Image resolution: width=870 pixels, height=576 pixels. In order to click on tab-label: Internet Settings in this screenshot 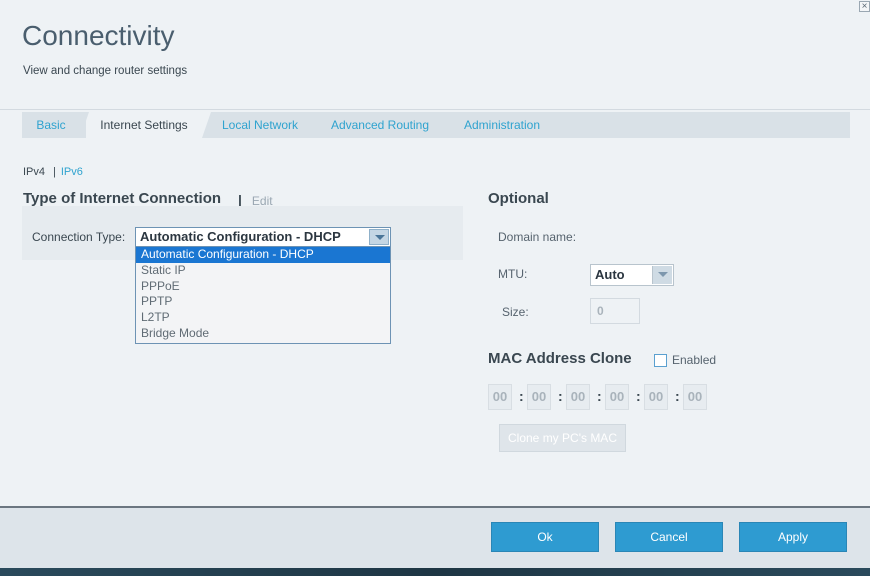, I will do `click(144, 125)`.